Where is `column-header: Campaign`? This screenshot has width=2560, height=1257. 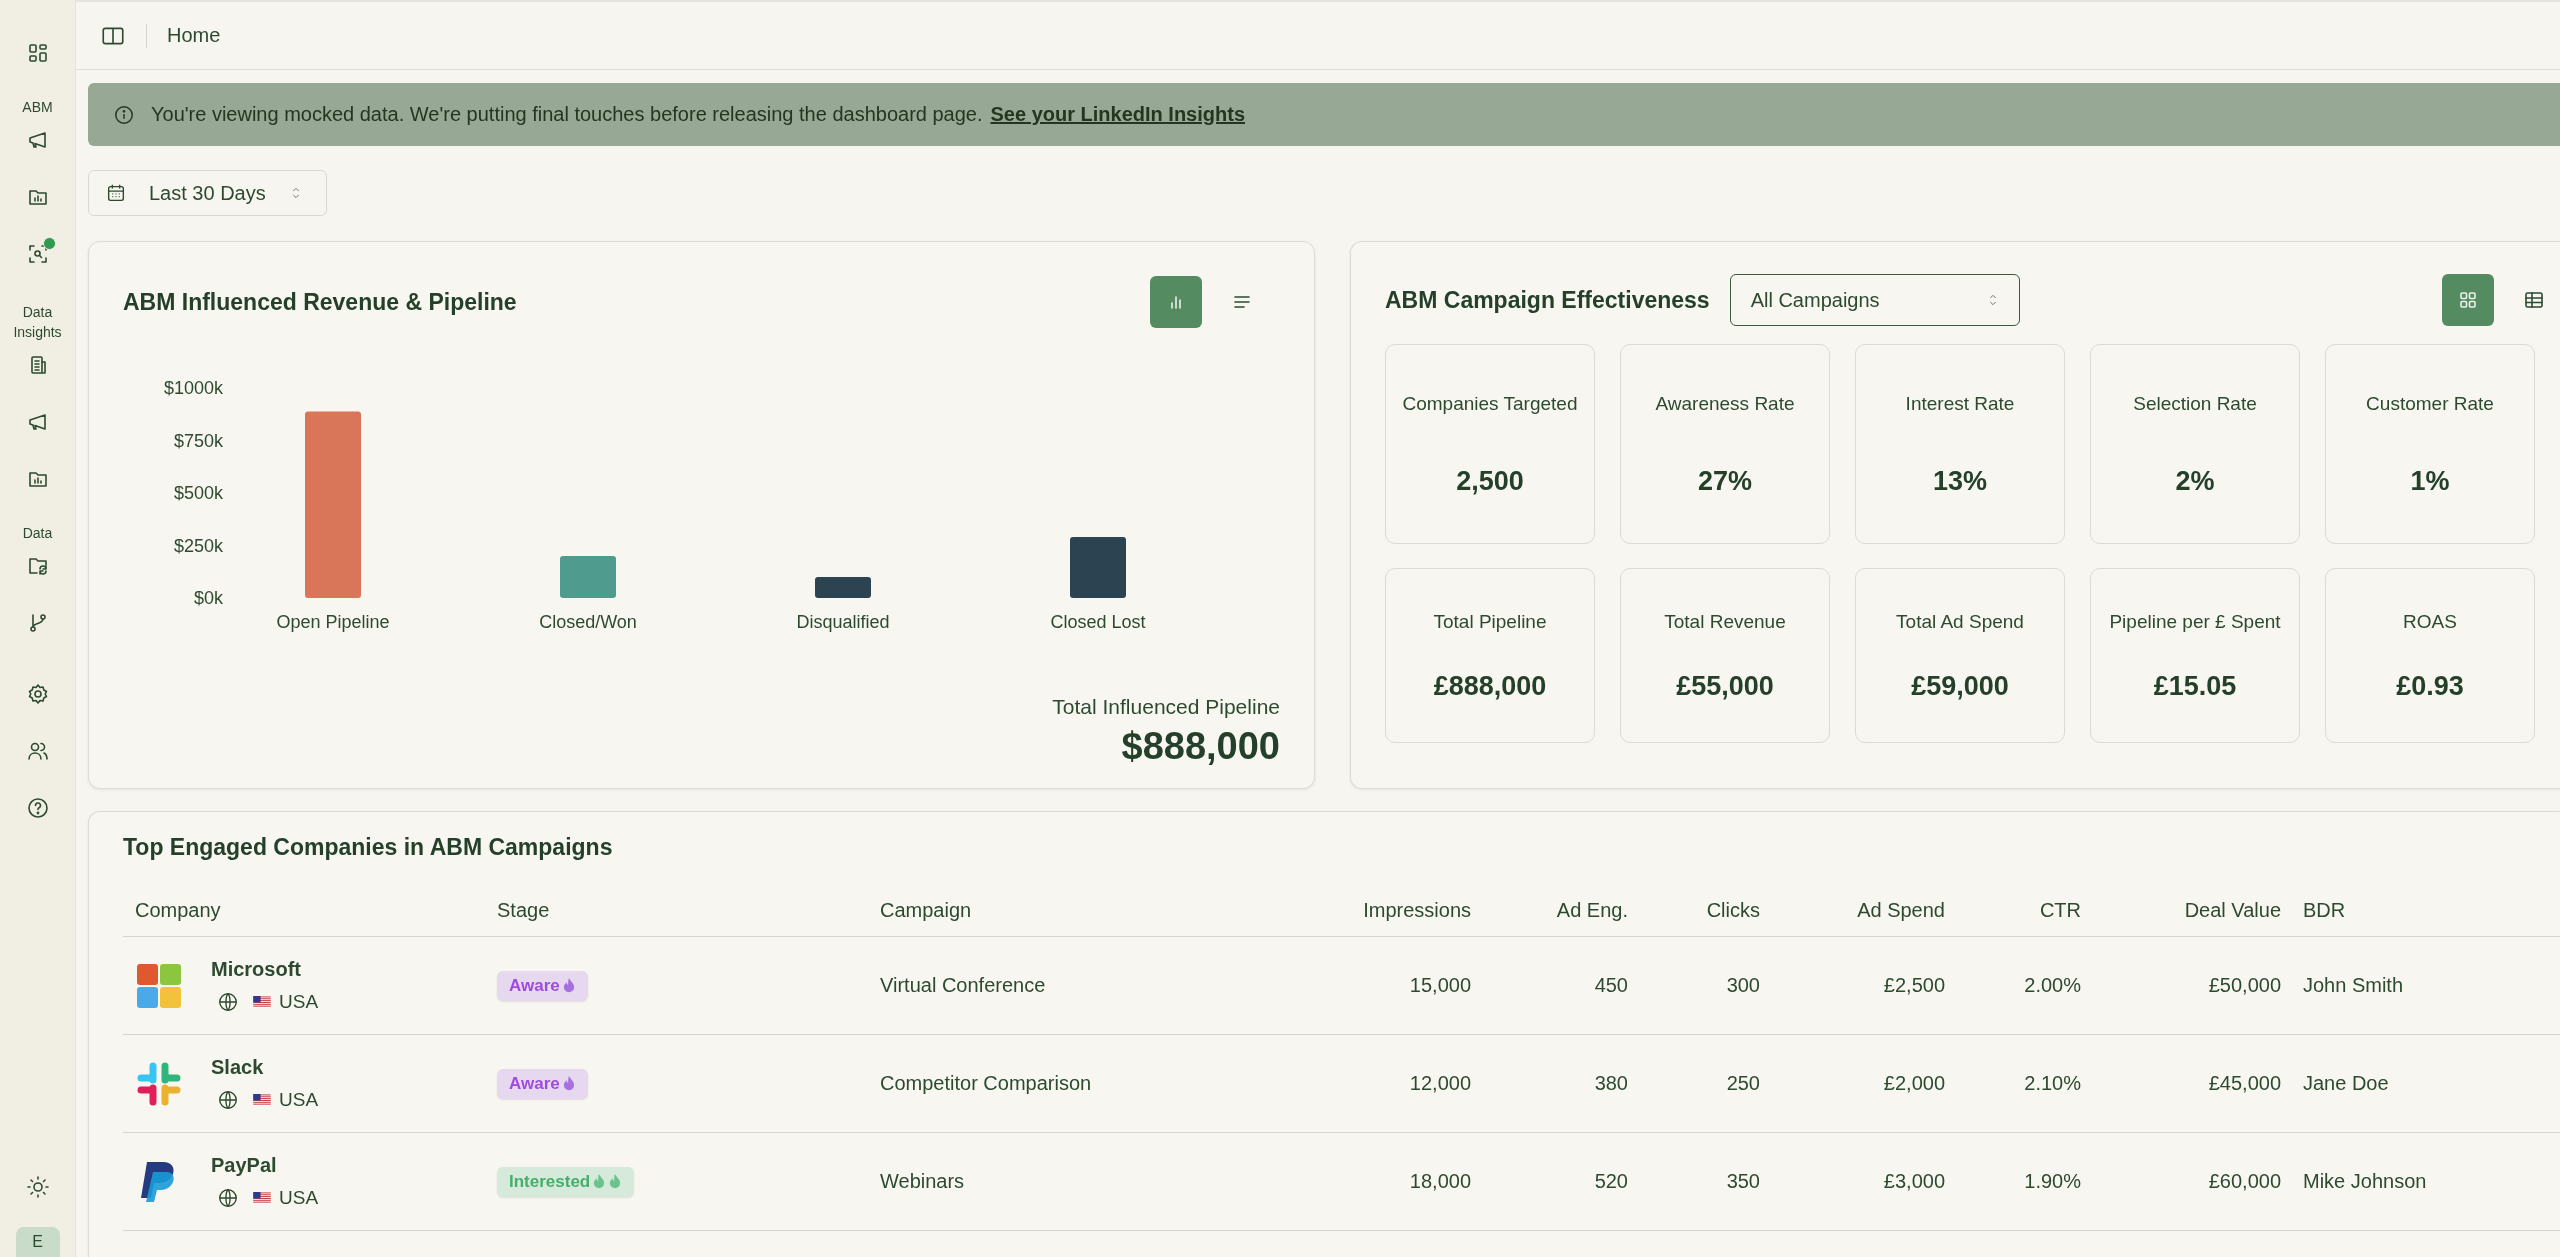 column-header: Campaign is located at coordinates (926, 910).